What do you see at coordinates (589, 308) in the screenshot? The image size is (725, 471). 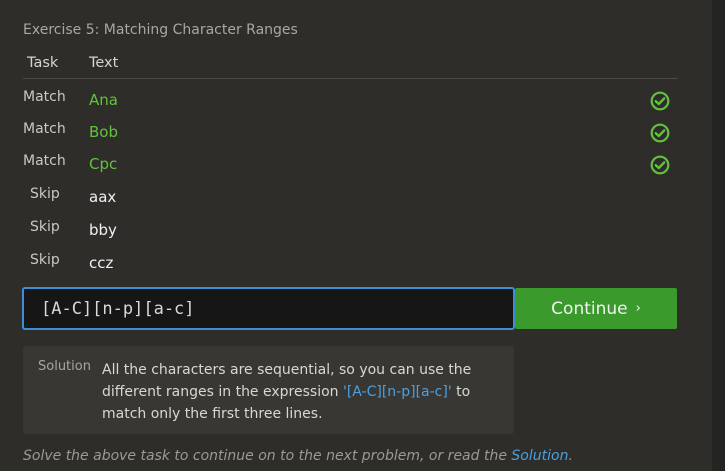 I see `continue-label: Continue` at bounding box center [589, 308].